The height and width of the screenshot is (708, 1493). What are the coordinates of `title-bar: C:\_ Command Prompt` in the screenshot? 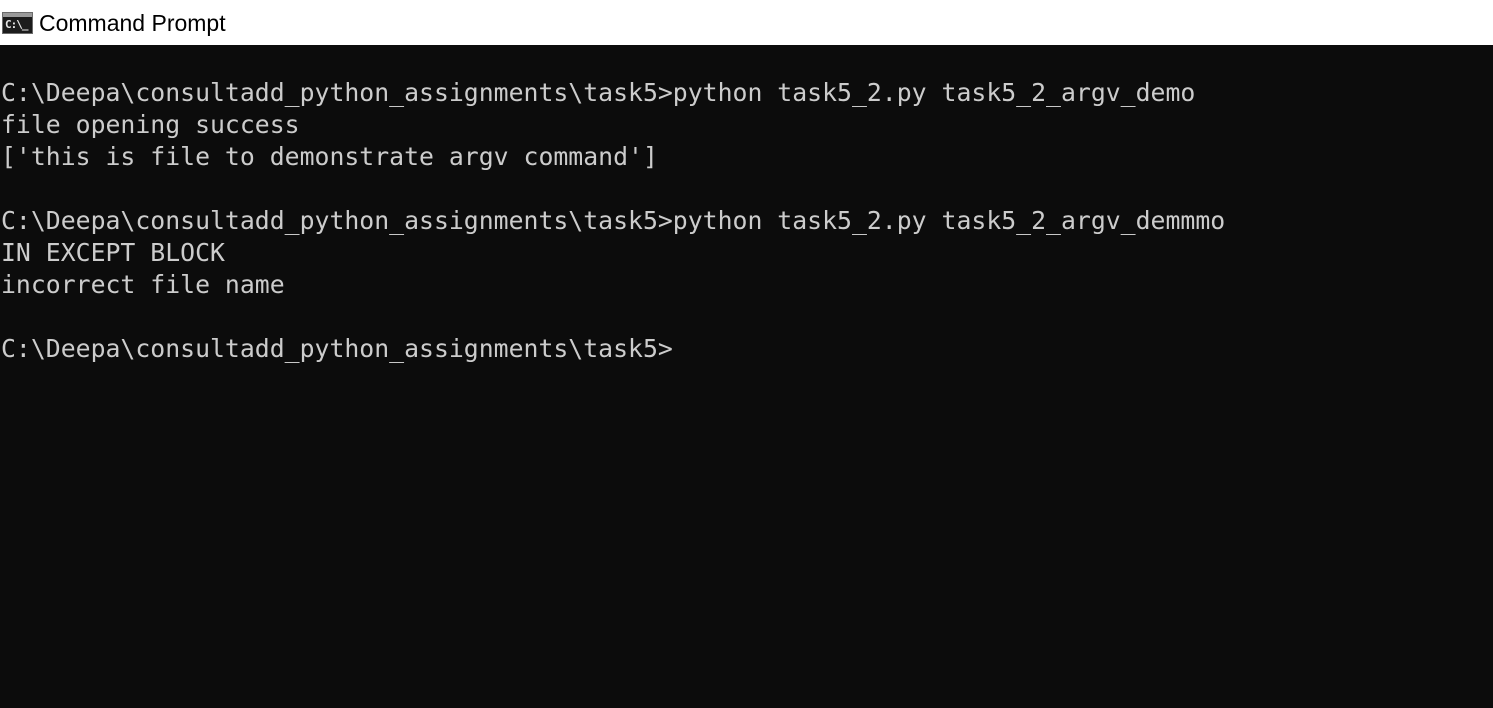 It's located at (746, 22).